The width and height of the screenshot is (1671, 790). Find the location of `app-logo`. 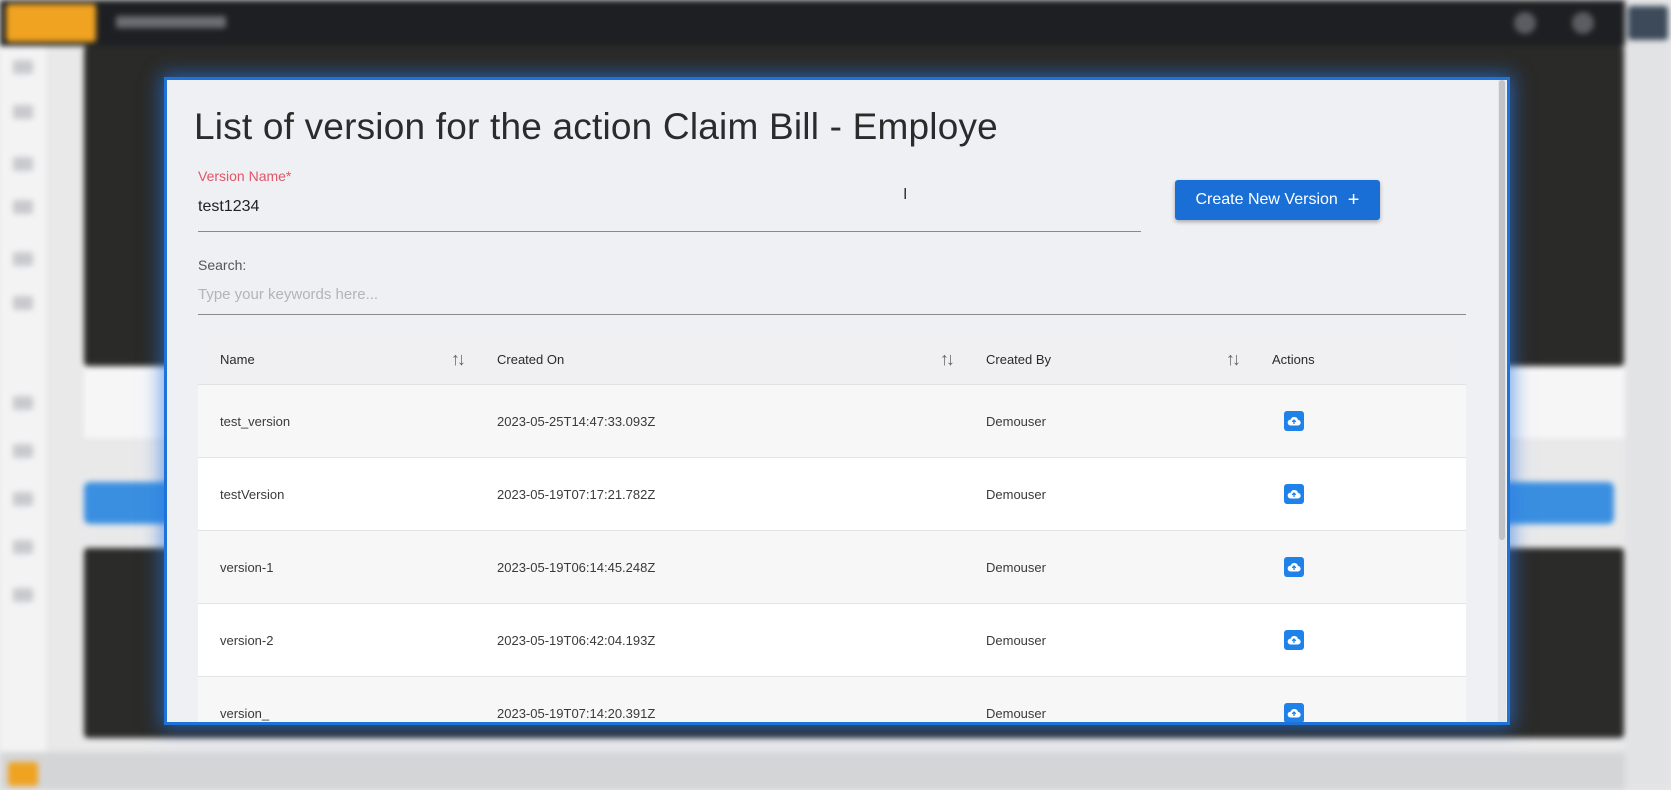

app-logo is located at coordinates (51, 23).